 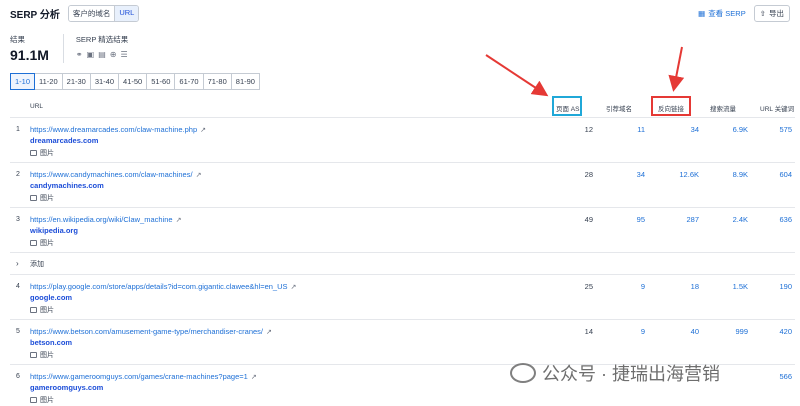 I want to click on export-button: ⇧ 导出, so click(x=771, y=13).